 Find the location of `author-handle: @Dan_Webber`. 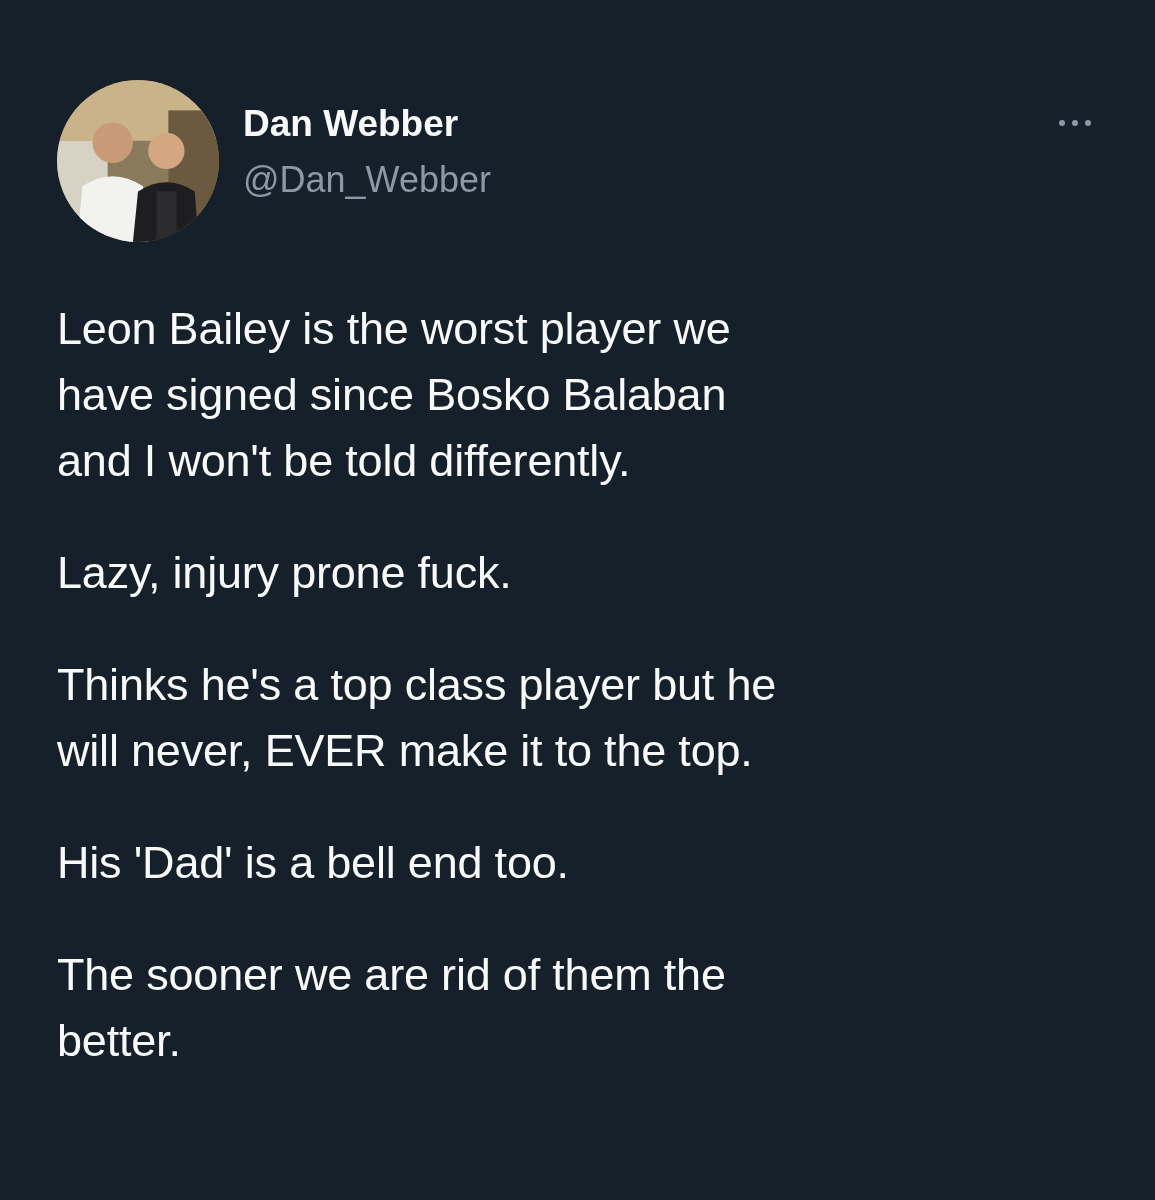

author-handle: @Dan_Webber is located at coordinates (649, 180).